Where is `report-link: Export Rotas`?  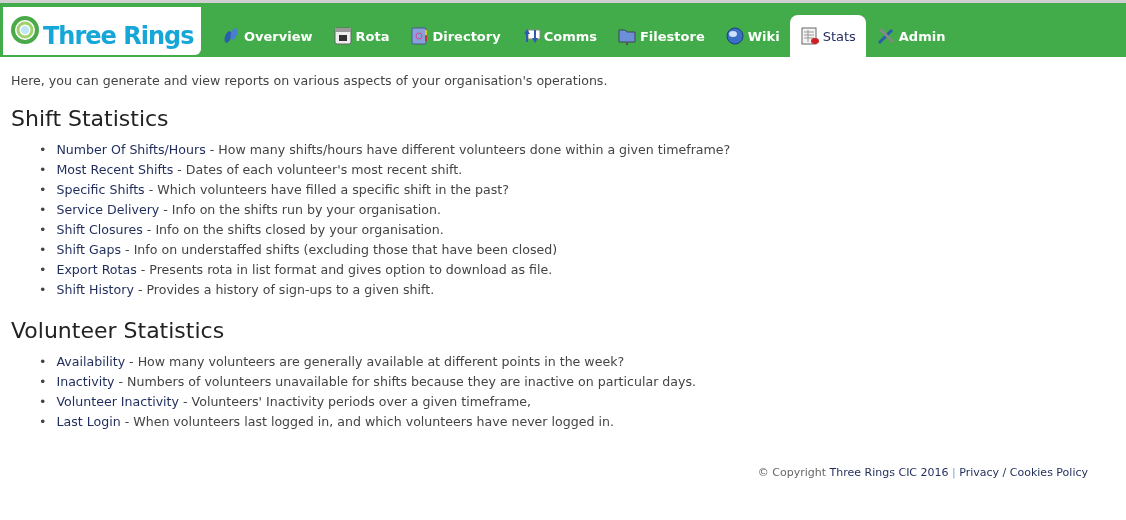 report-link: Export Rotas is located at coordinates (96, 269).